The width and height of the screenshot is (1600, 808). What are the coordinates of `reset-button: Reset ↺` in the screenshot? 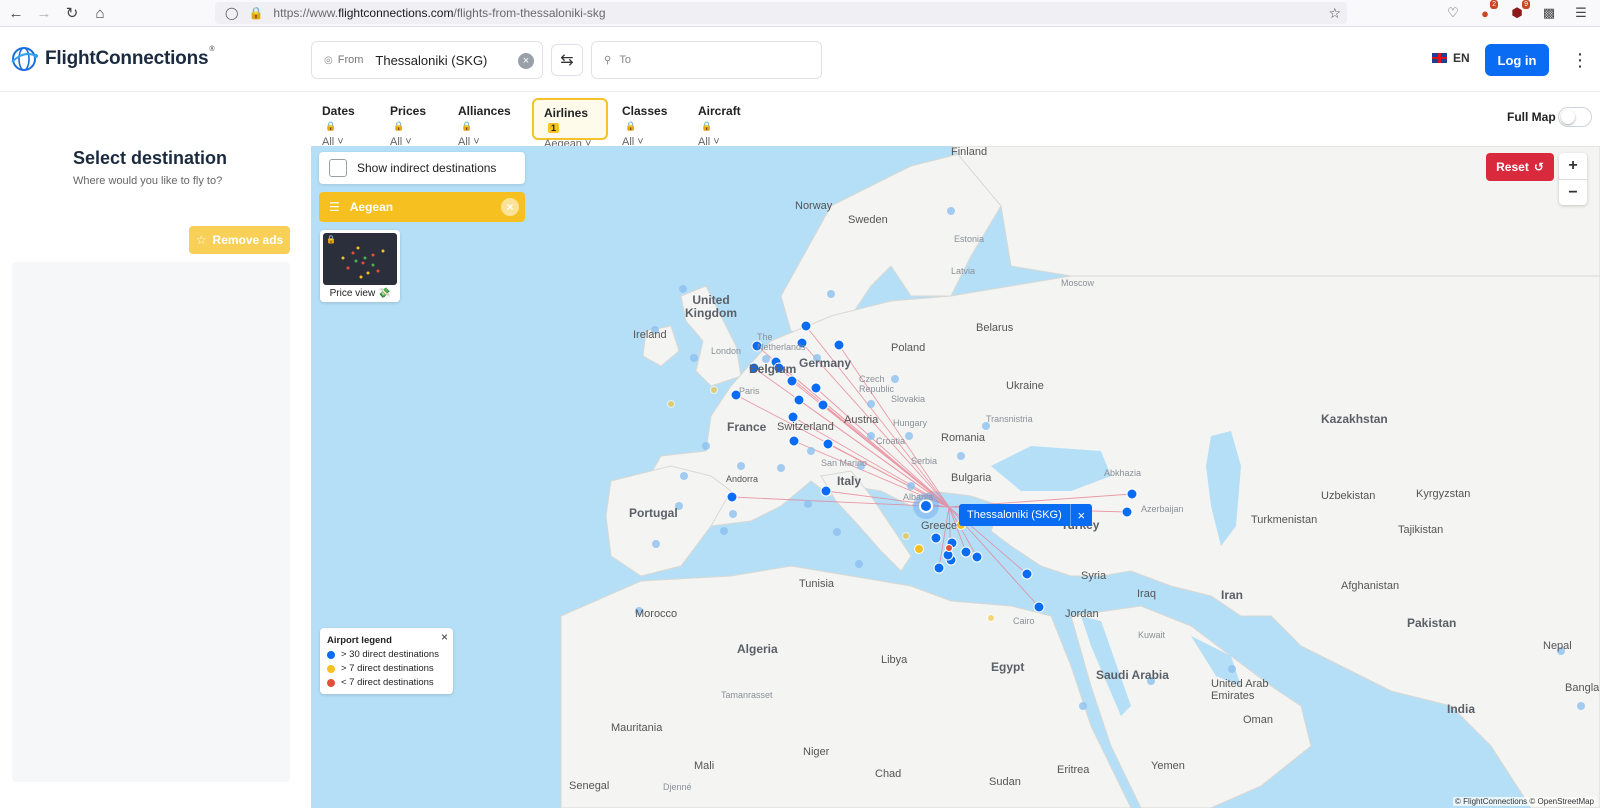 It's located at (1520, 167).